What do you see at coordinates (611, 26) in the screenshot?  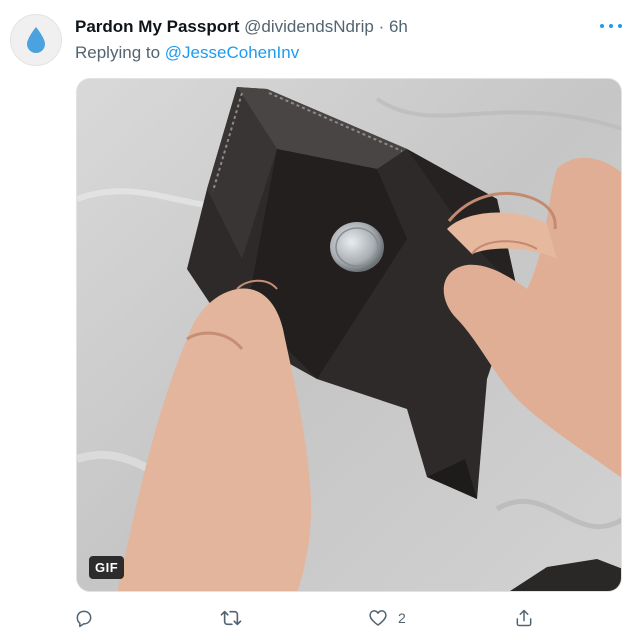 I see `more-dots-icon` at bounding box center [611, 26].